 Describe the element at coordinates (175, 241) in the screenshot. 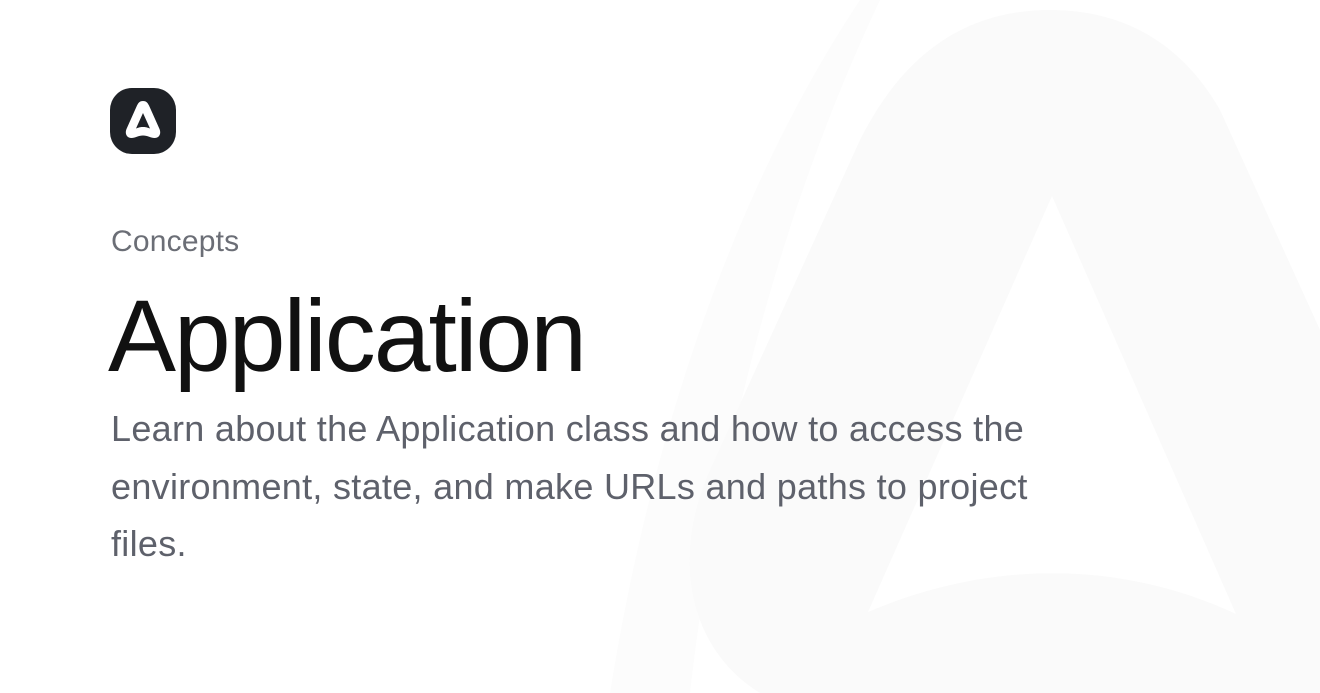

I see `category-label: Concepts` at that location.